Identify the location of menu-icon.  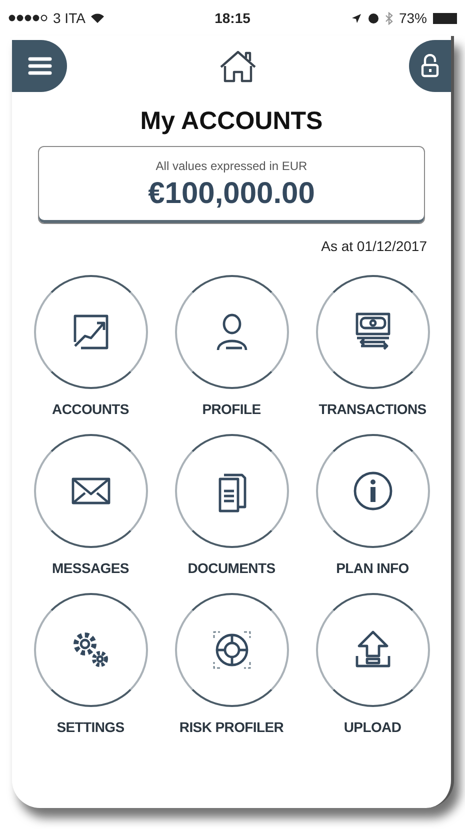
(40, 66).